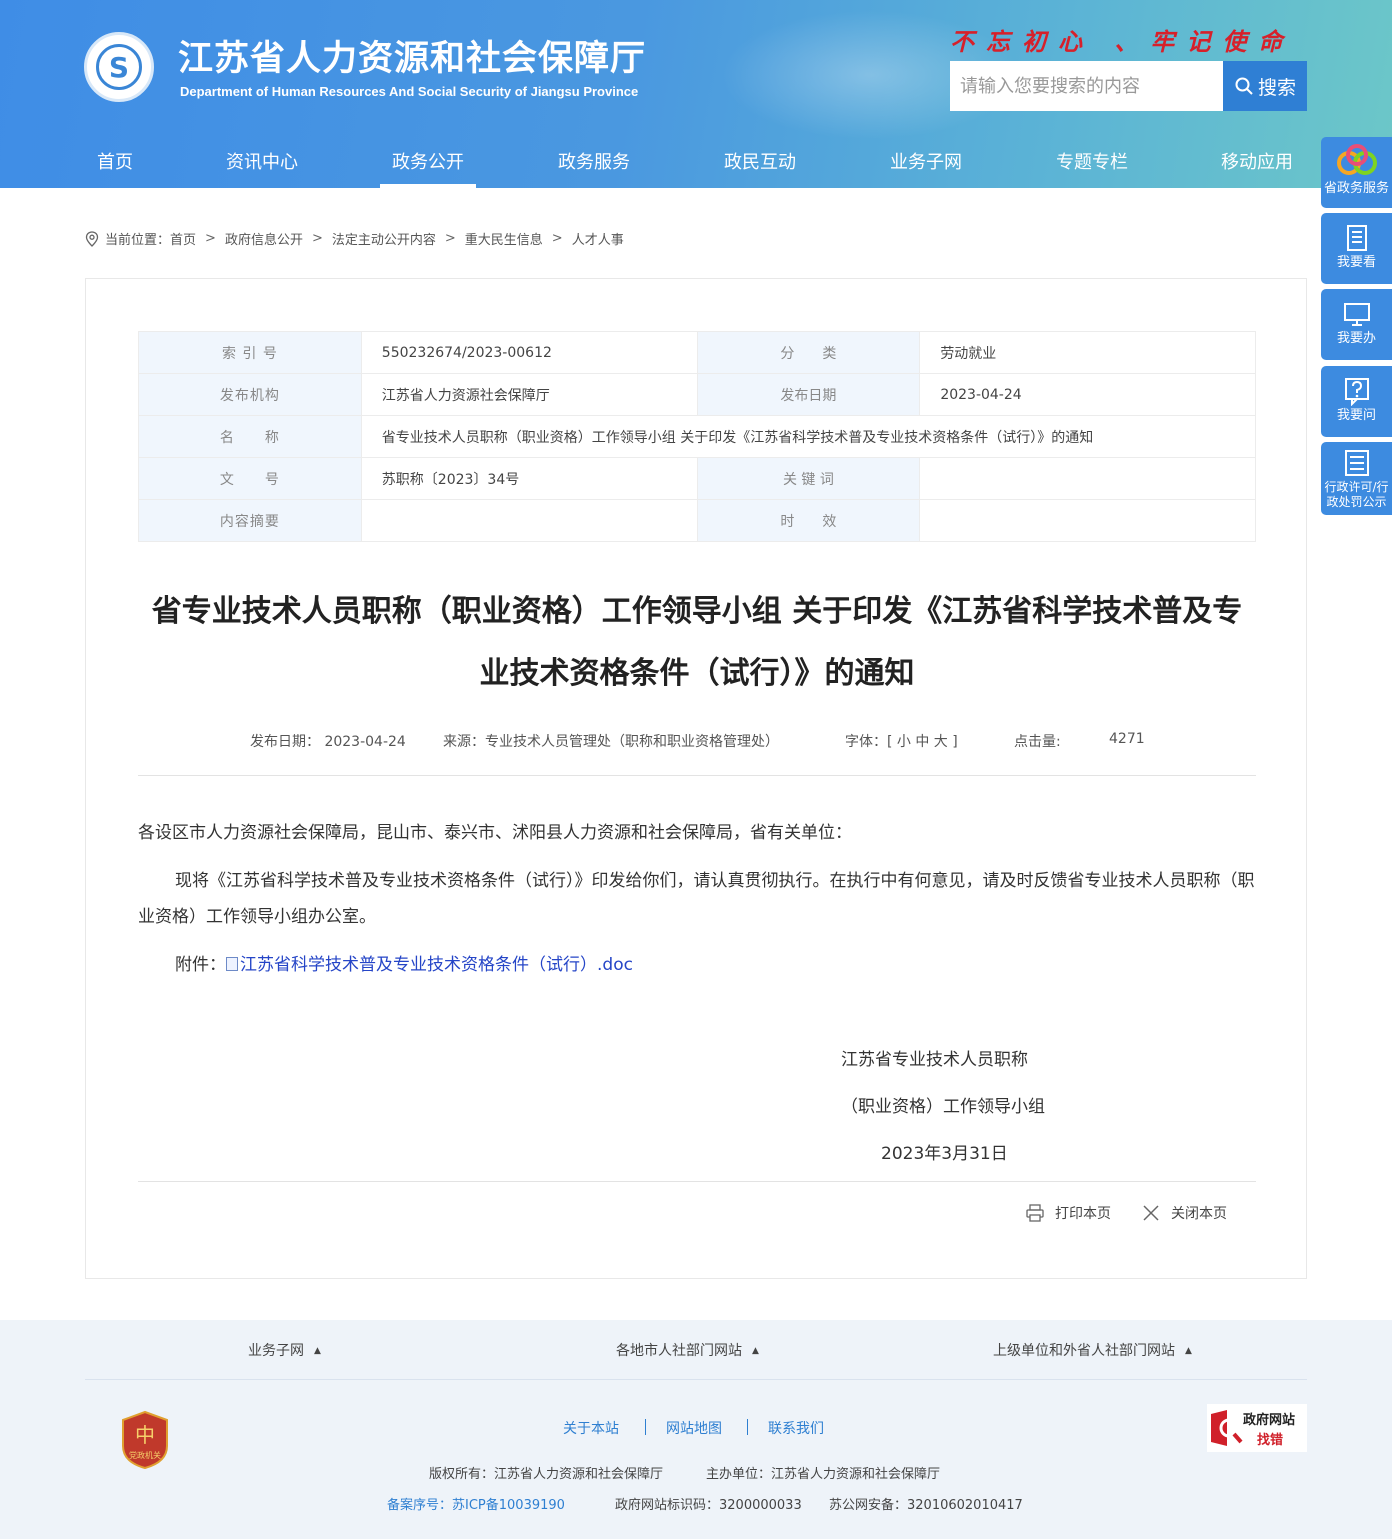 This screenshot has width=1392, height=1539. Describe the element at coordinates (1356, 415) in the screenshot. I see `sidebar-label: 我要问` at that location.